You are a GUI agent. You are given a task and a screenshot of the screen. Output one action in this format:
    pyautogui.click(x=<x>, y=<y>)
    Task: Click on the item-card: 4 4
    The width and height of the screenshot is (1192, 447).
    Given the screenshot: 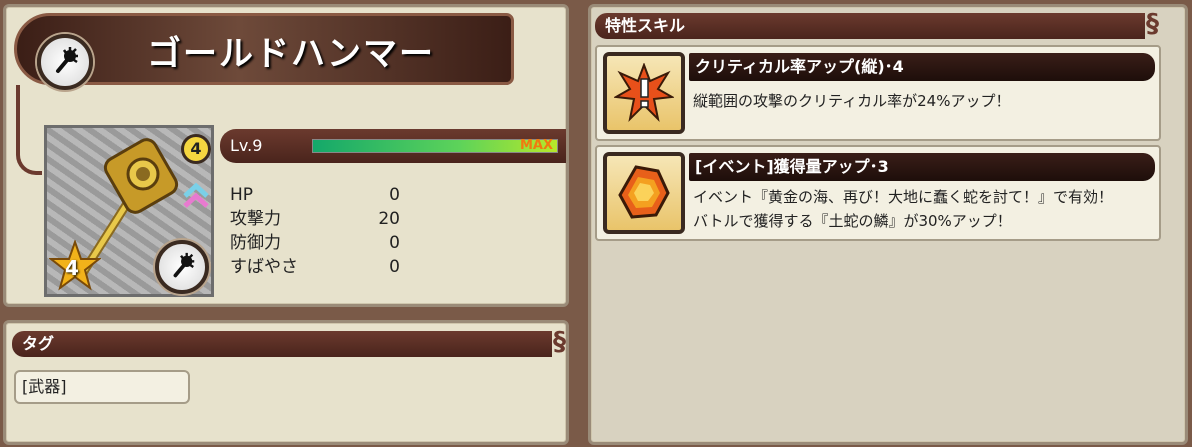 What is the action you would take?
    pyautogui.click(x=129, y=211)
    